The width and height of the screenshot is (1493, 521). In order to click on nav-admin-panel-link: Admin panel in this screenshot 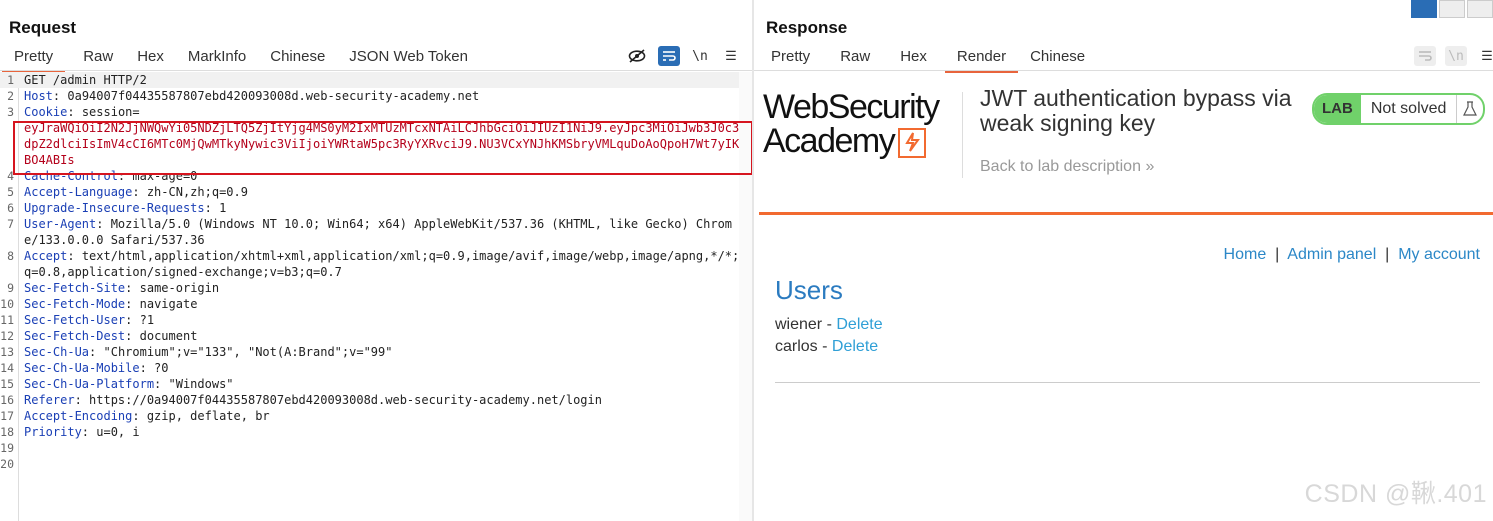, I will do `click(1331, 254)`.